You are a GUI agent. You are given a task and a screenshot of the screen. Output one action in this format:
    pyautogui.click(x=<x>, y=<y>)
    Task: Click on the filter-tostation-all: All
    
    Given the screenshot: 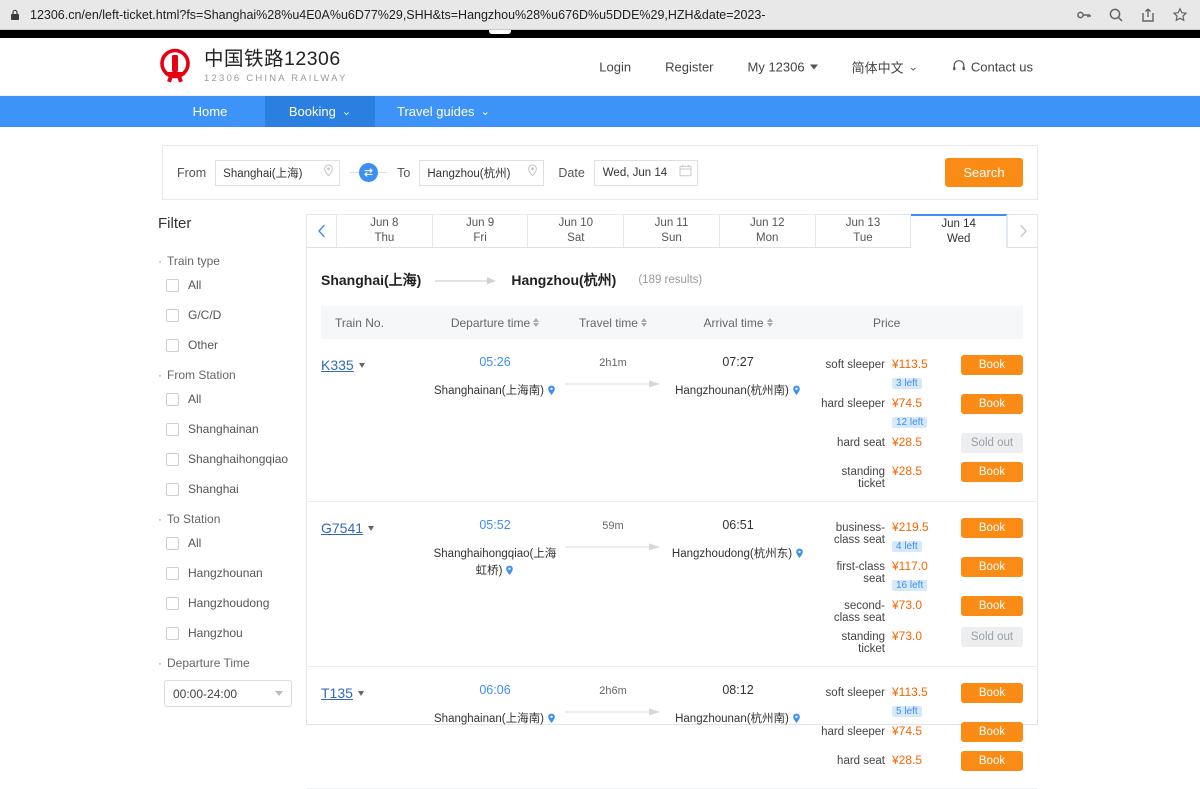 What is the action you would take?
    pyautogui.click(x=233, y=543)
    